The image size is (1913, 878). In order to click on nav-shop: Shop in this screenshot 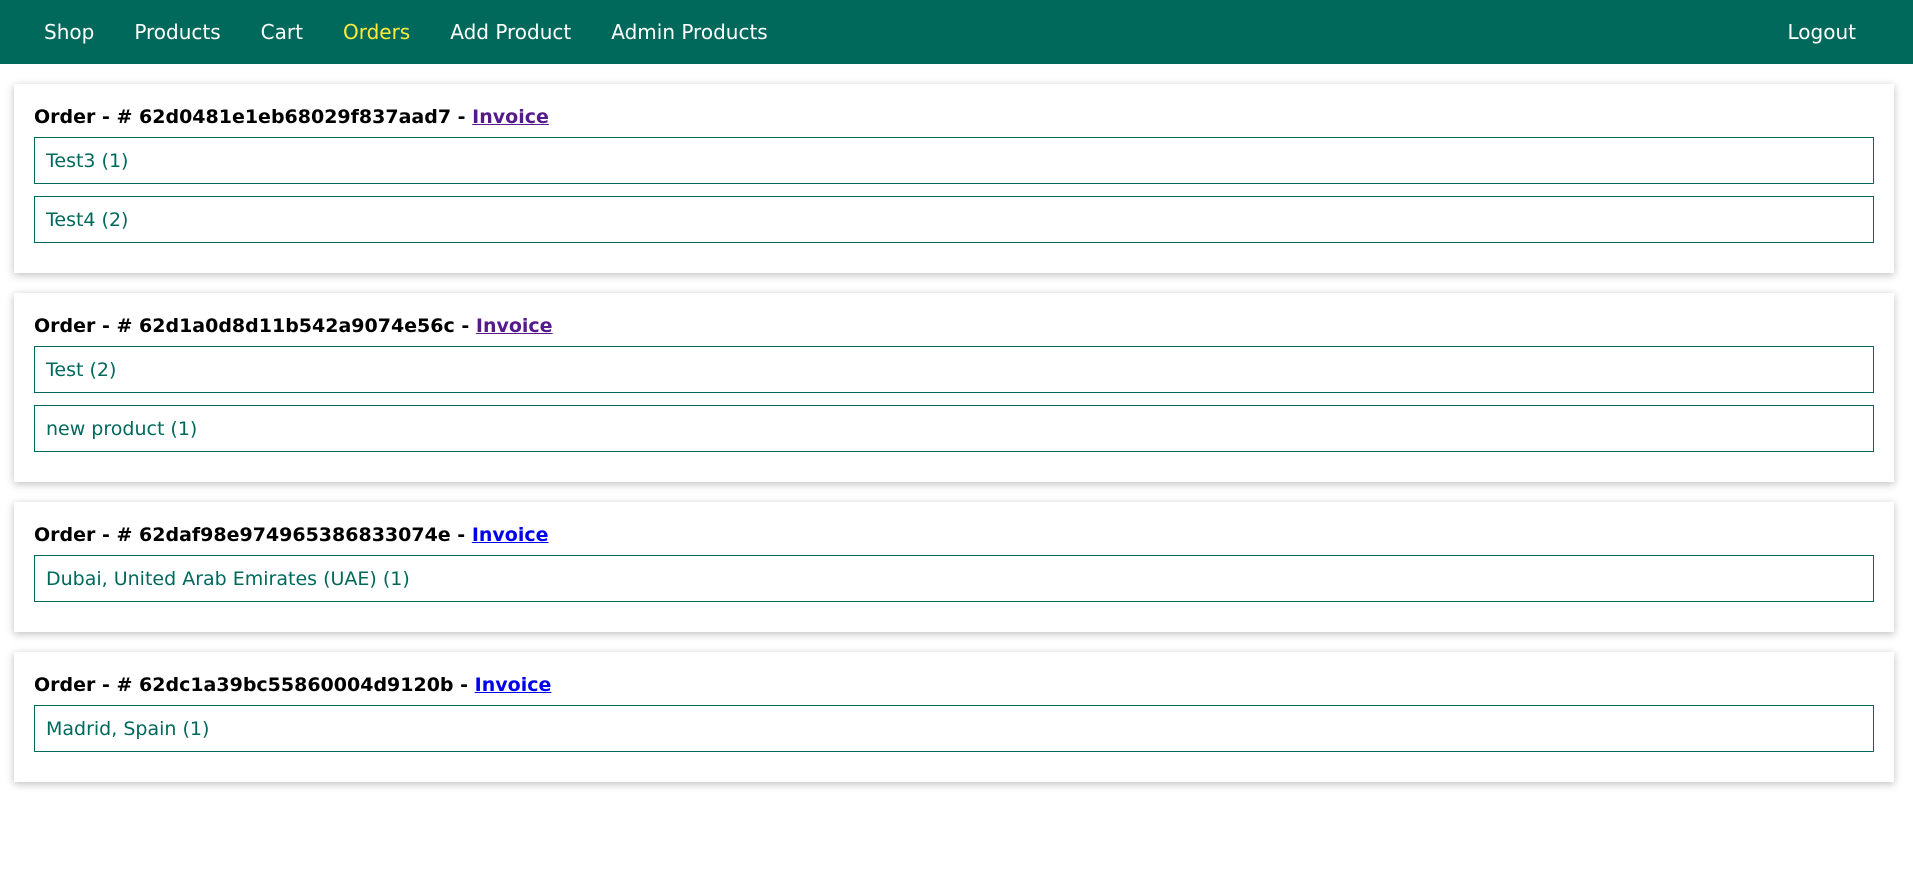, I will do `click(69, 32)`.